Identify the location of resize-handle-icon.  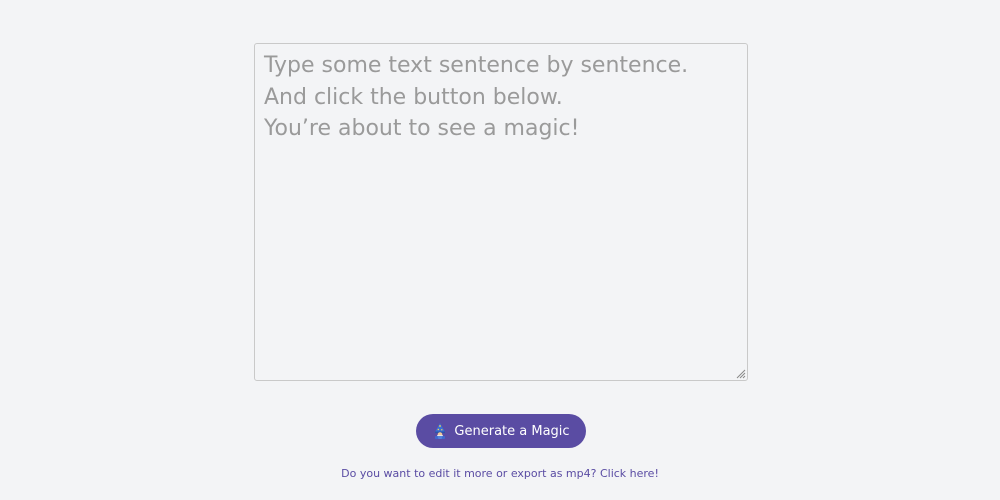
(741, 374).